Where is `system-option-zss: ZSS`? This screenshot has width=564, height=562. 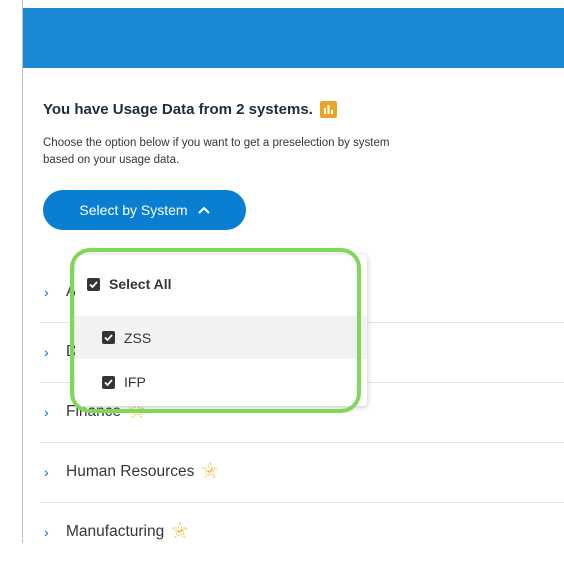
system-option-zss: ZSS is located at coordinates (221, 337).